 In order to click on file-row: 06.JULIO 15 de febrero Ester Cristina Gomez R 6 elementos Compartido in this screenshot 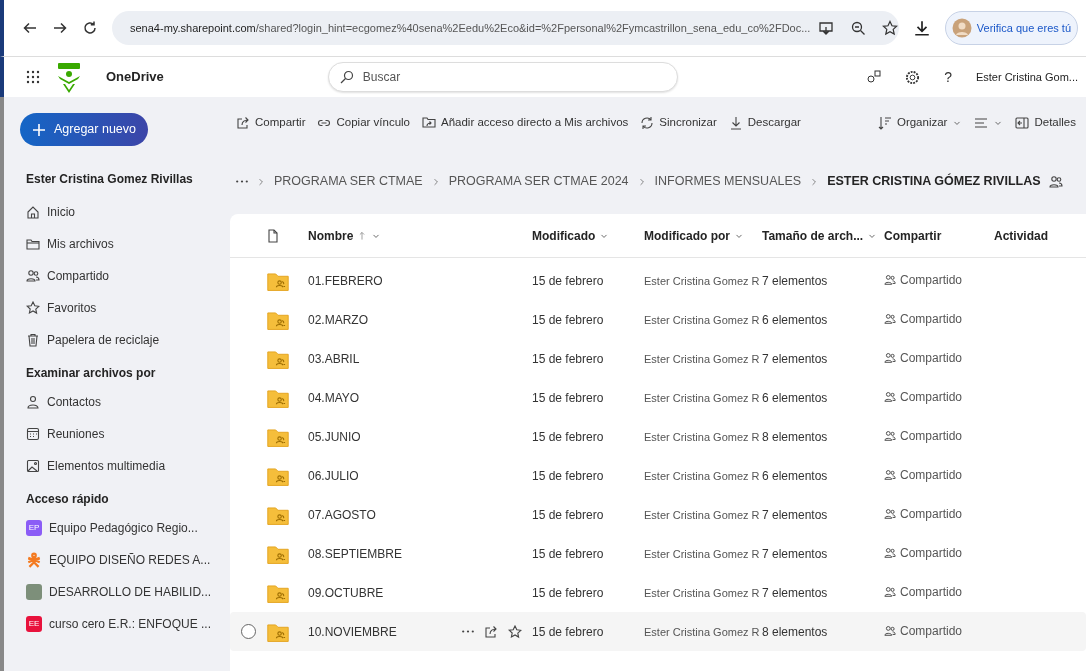, I will do `click(658, 475)`.